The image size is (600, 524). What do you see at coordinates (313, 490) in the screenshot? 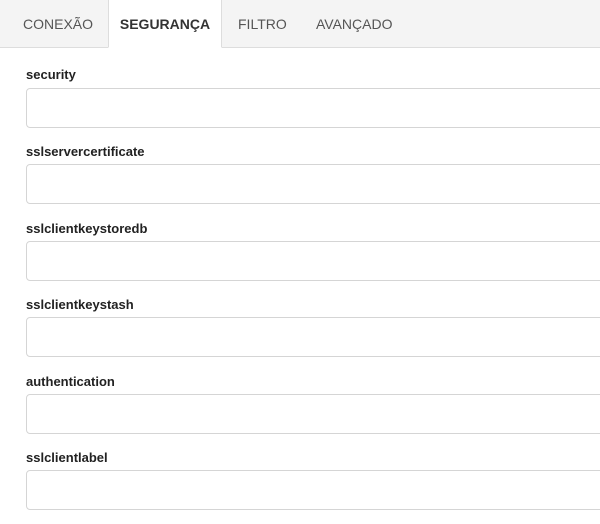
I see `sslclientlabel-input` at bounding box center [313, 490].